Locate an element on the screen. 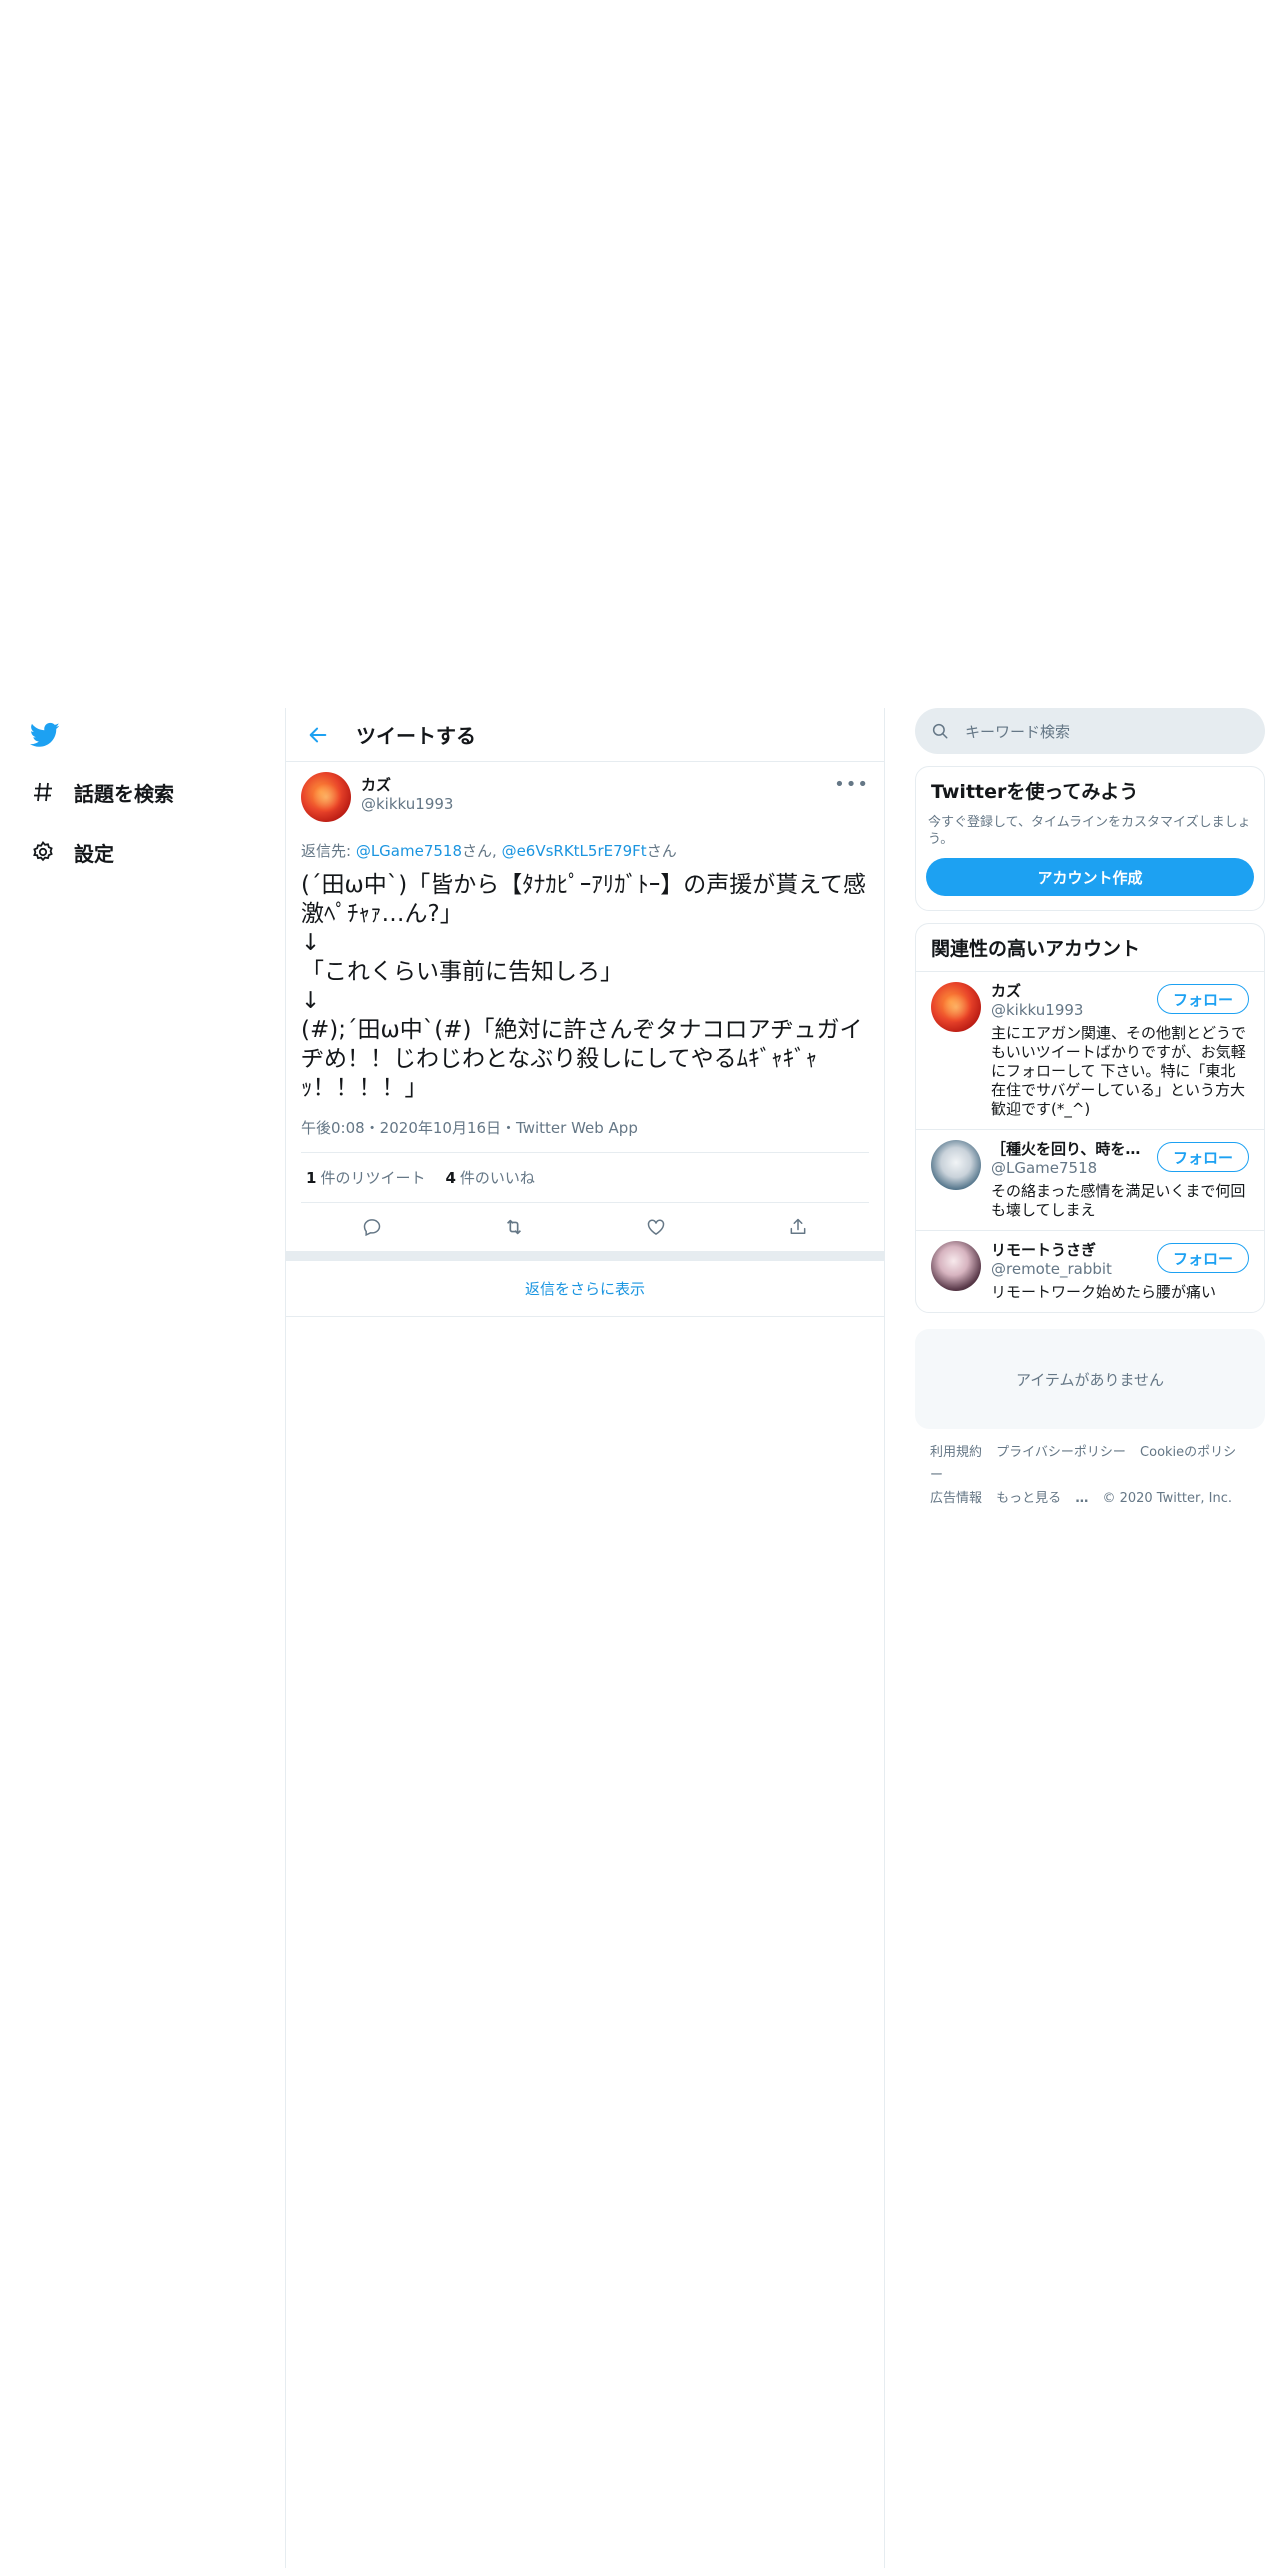 This screenshot has height=2568, width=1284. reply-suffix: さん is located at coordinates (661, 851).